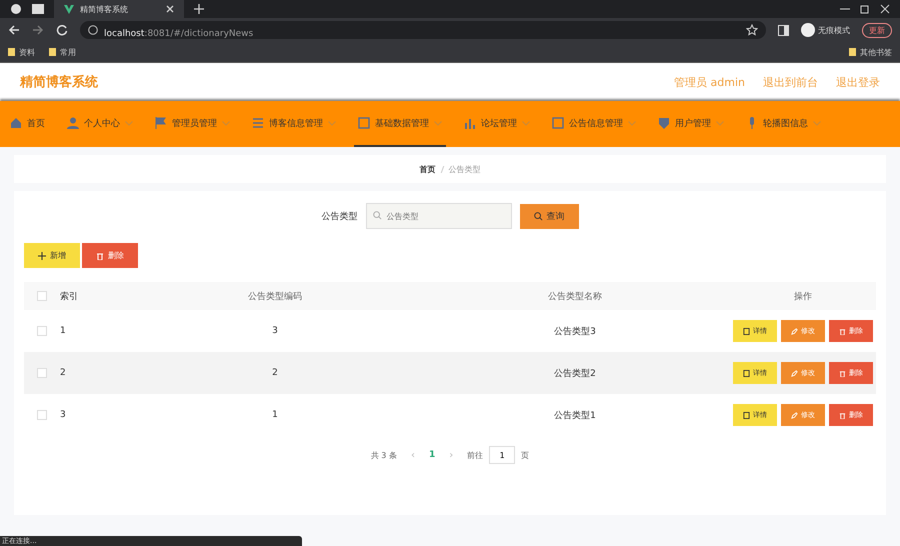 The image size is (900, 546). Describe the element at coordinates (870, 52) in the screenshot. I see `bookmark: 其他书签` at that location.